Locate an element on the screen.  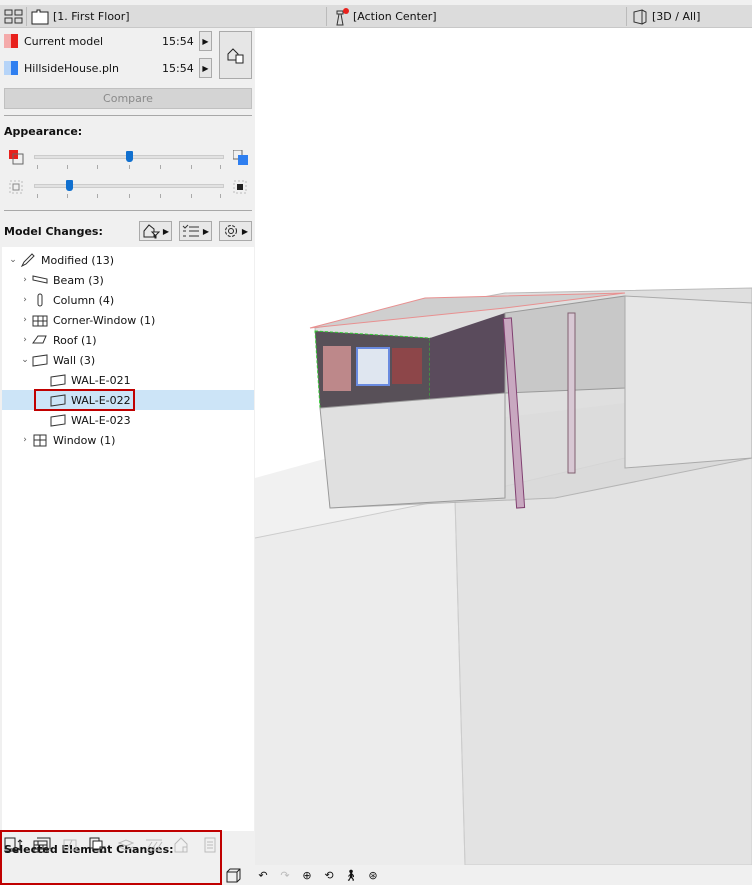
checklist-icon is located at coordinates (190, 230).